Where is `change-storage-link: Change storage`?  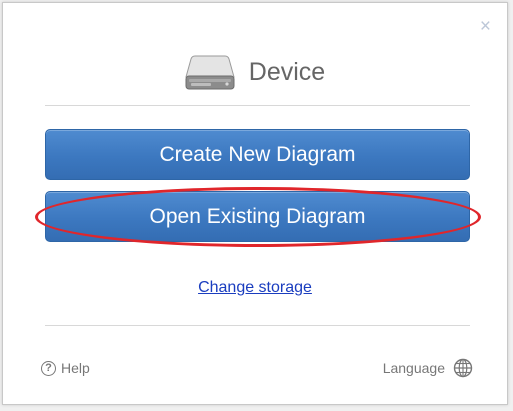 change-storage-link: Change storage is located at coordinates (255, 287).